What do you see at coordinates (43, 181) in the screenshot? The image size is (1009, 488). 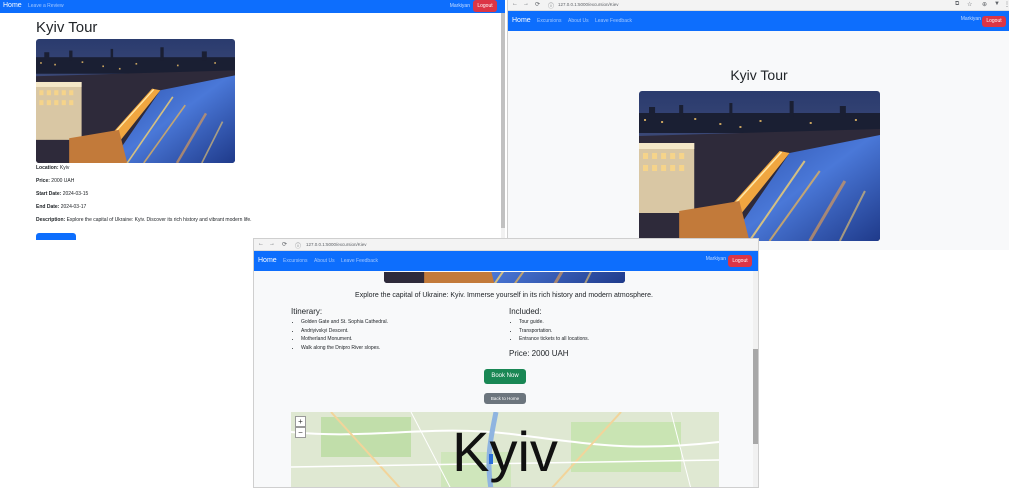 I see `detail-label: Price:` at bounding box center [43, 181].